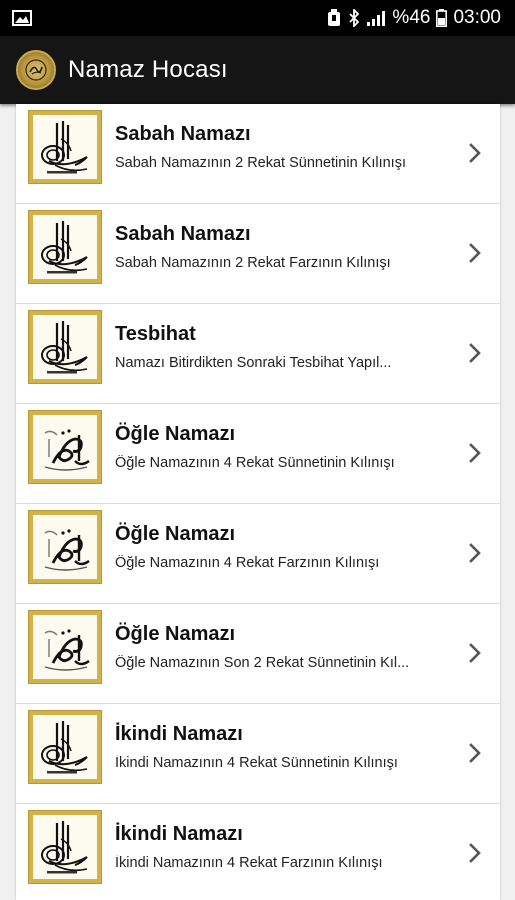 The image size is (515, 900). I want to click on battery-icon, so click(442, 18).